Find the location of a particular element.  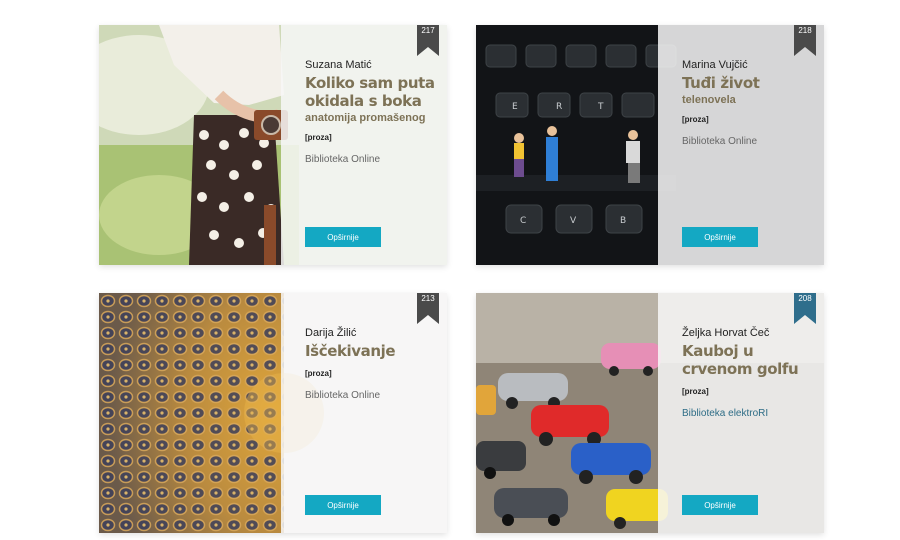

book-author: Marina Vujčić is located at coordinates (748, 65).